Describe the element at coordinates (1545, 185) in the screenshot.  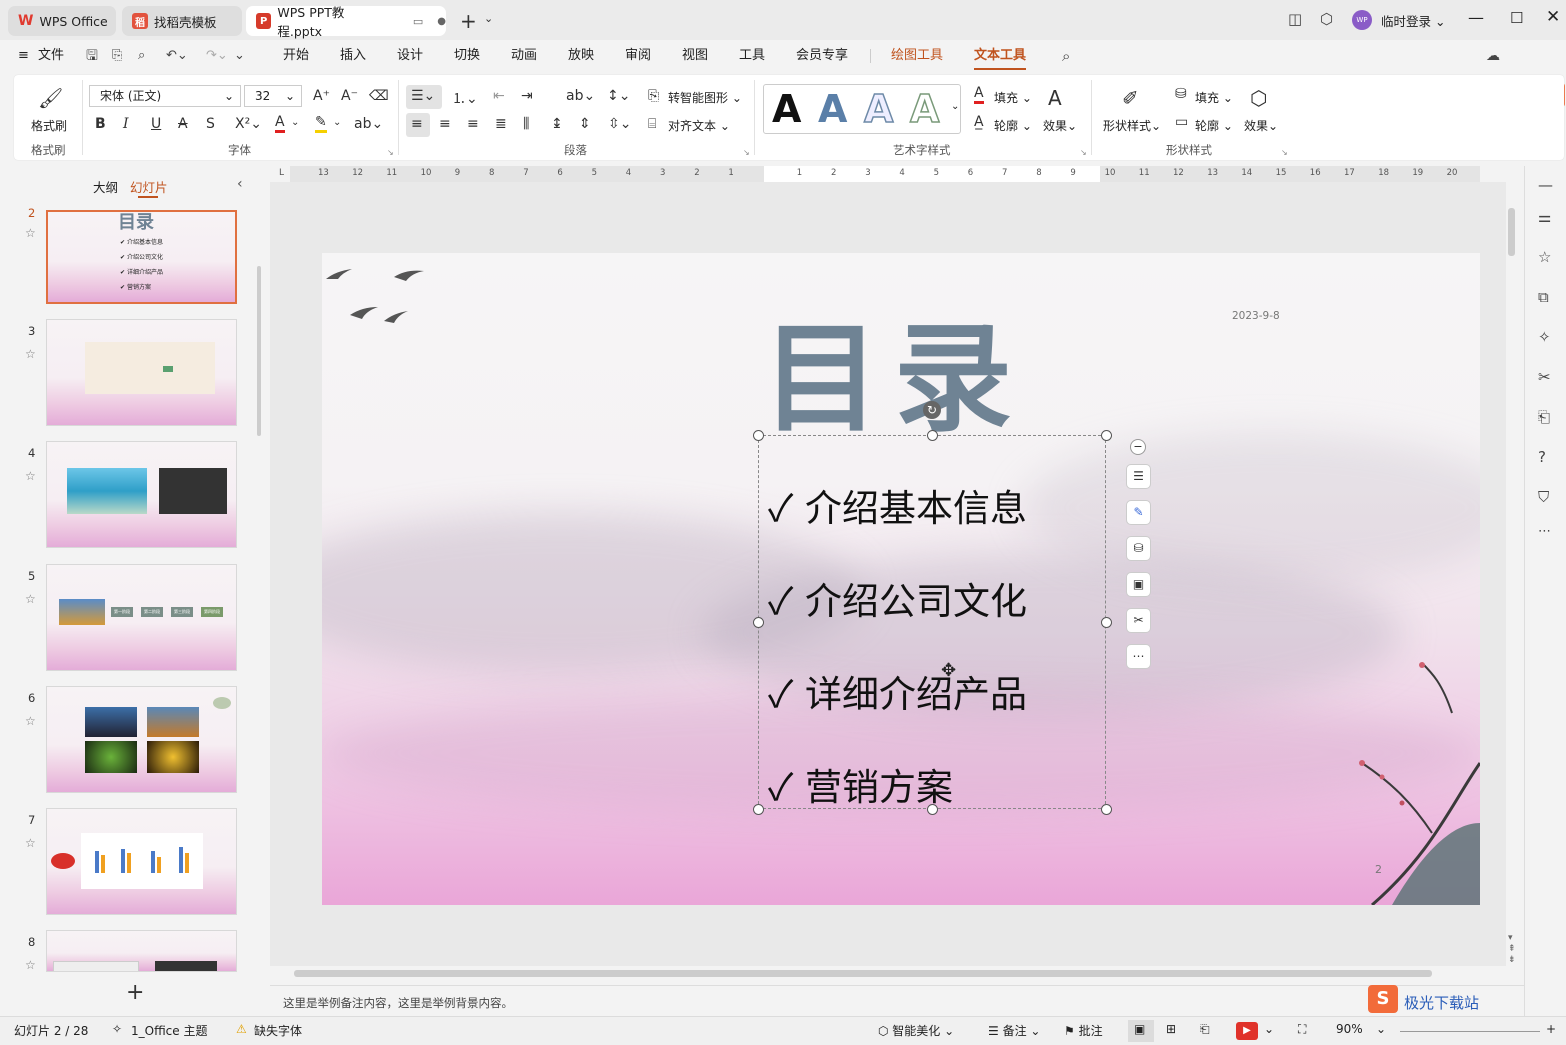
I see `collapse-icon: —` at that location.